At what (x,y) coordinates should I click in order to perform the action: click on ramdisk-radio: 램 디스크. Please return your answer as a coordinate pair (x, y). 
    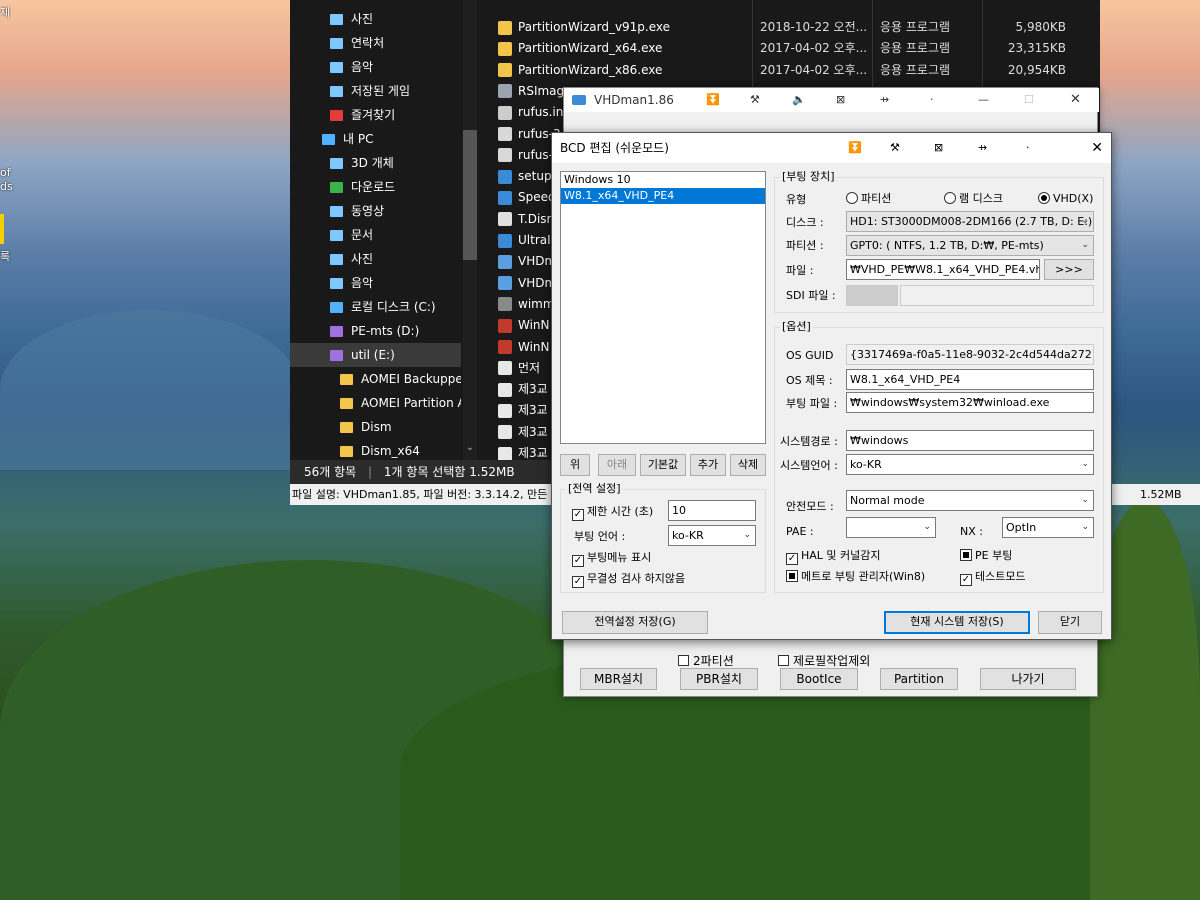
    Looking at the image, I should click on (973, 199).